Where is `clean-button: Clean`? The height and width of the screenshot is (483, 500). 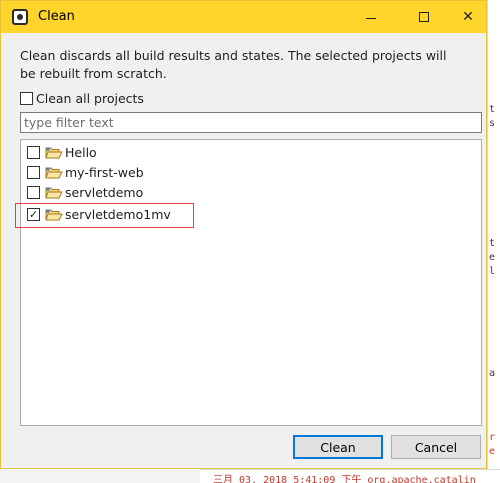 clean-button: Clean is located at coordinates (338, 447).